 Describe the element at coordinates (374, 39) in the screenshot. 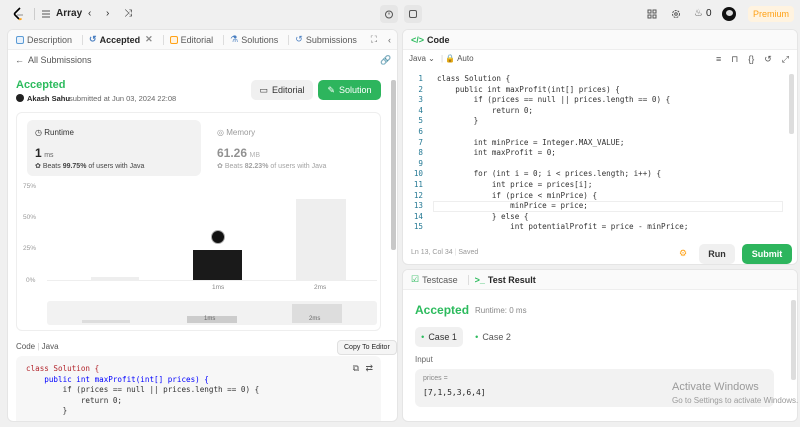

I see `maximize-icon: ⛶` at that location.